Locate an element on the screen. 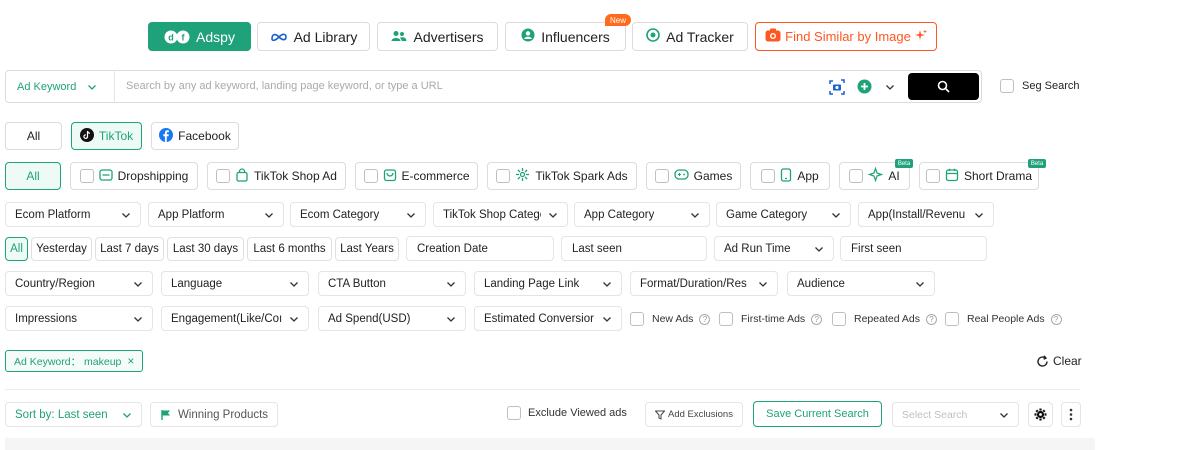 This screenshot has height=450, width=1200. add-circle-icon is located at coordinates (864, 88).